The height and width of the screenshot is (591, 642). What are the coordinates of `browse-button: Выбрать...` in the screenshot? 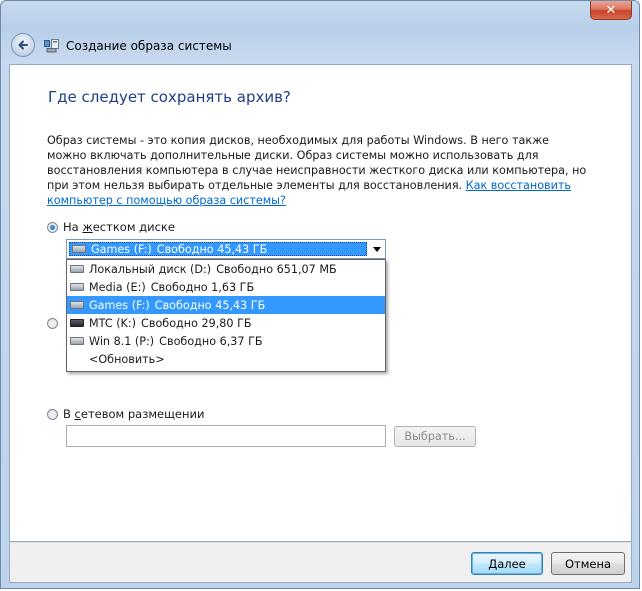 It's located at (435, 436).